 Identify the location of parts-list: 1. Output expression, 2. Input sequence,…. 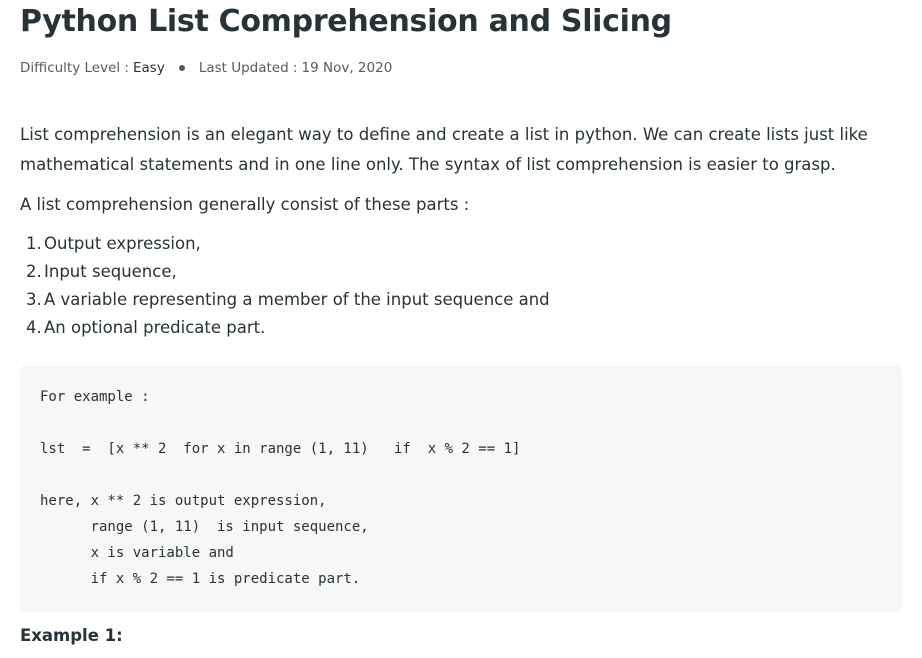
(288, 286).